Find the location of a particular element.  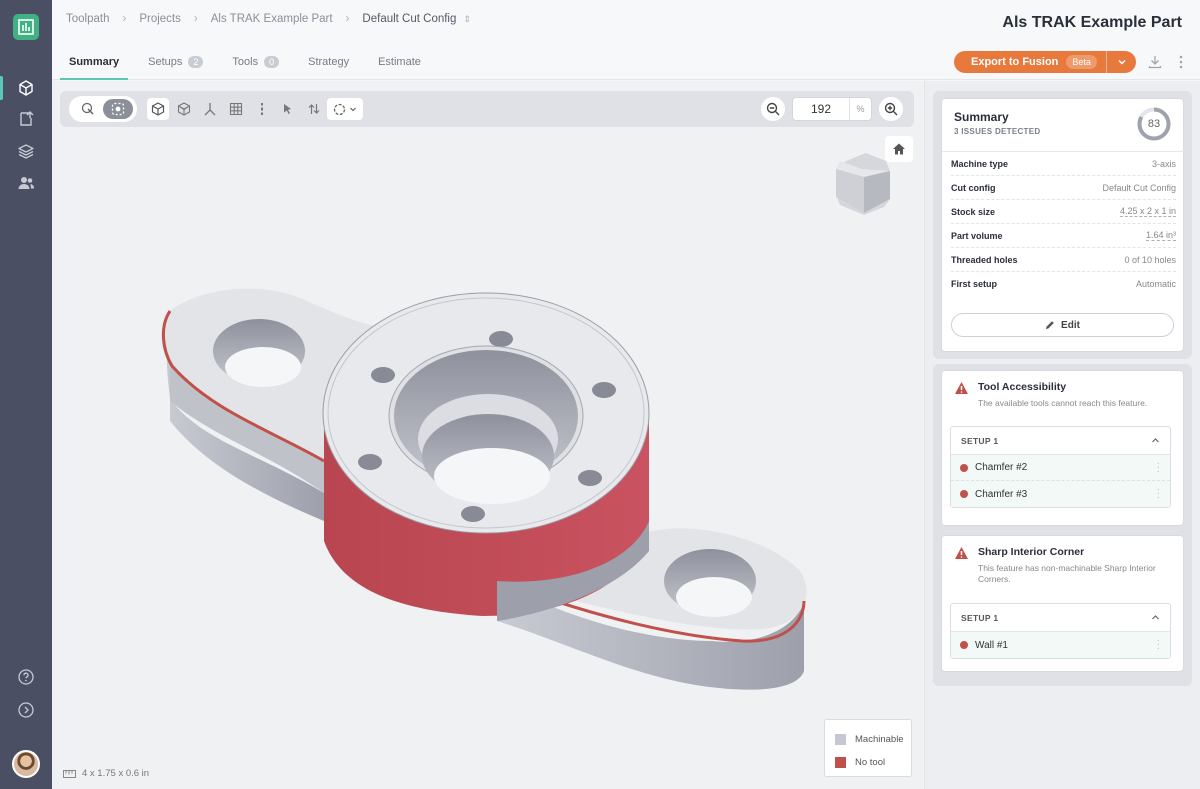

row-value: Automatic is located at coordinates (1155, 284).